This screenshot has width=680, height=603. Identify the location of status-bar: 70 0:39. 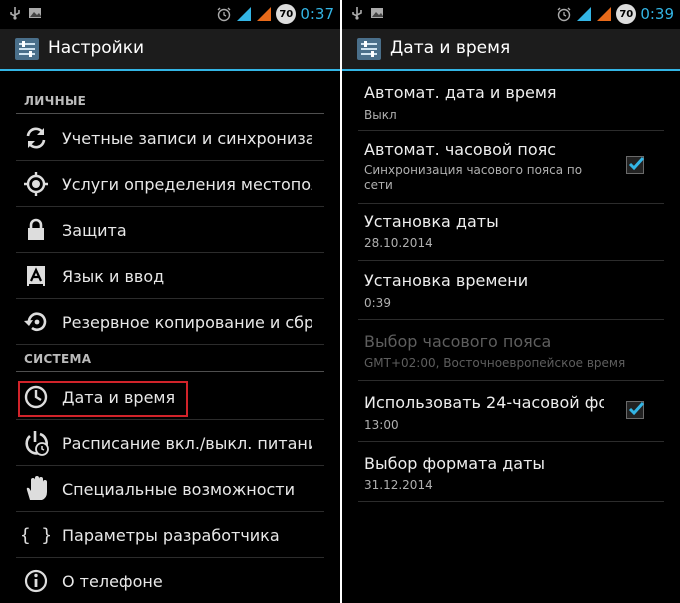
(511, 14).